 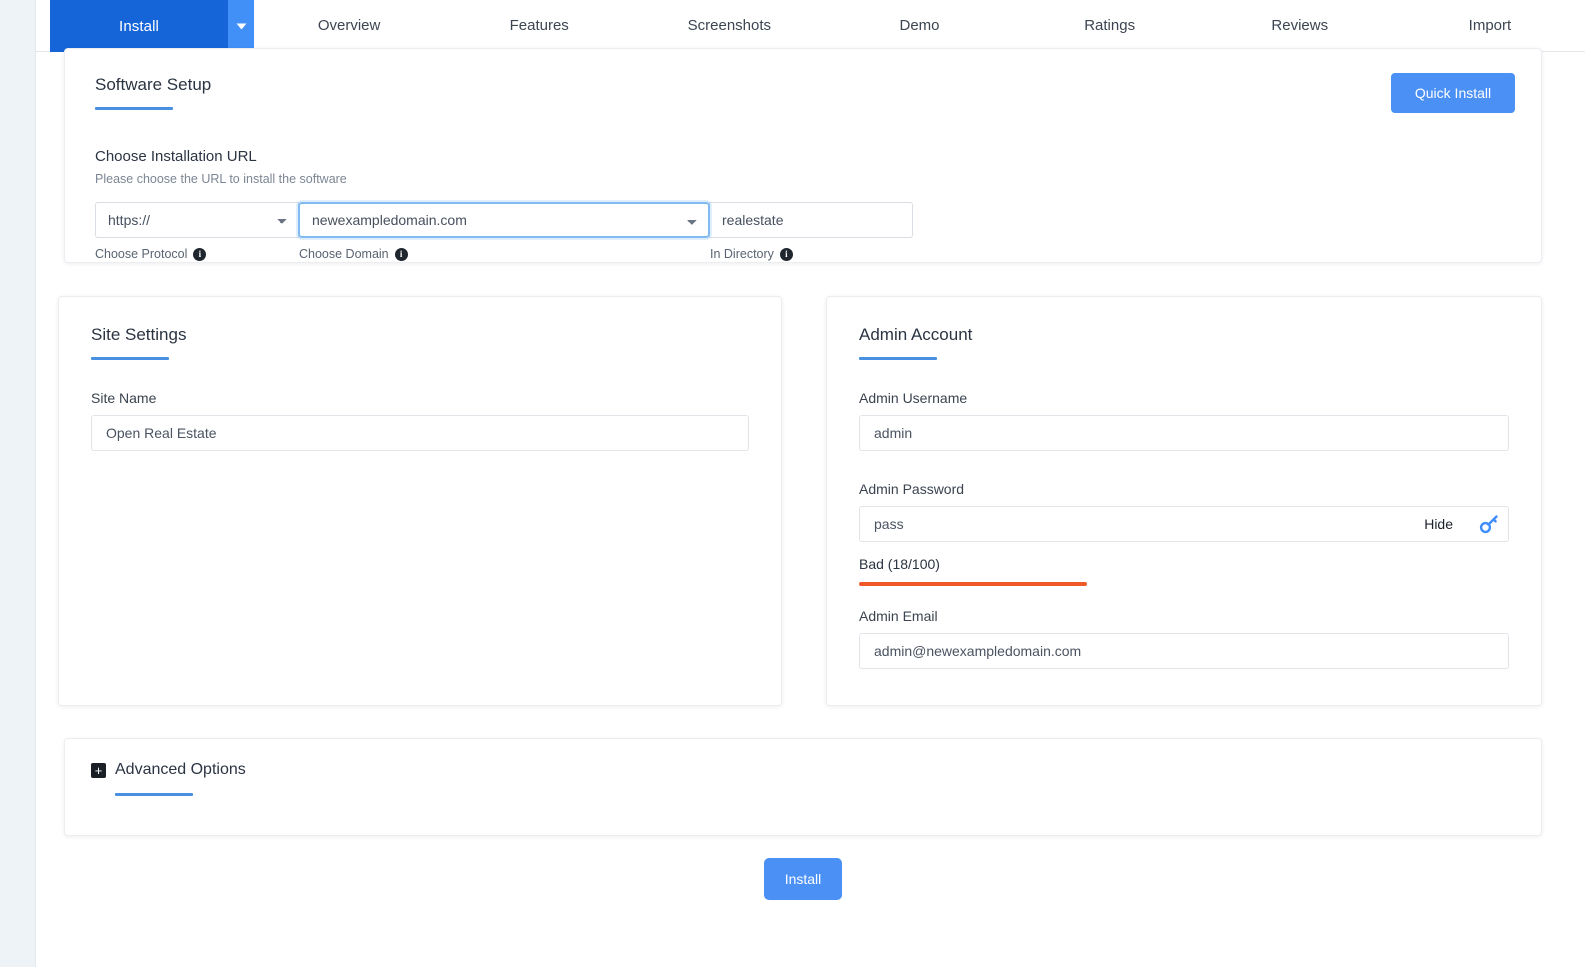 I want to click on admin-account-title-underline, so click(x=898, y=358).